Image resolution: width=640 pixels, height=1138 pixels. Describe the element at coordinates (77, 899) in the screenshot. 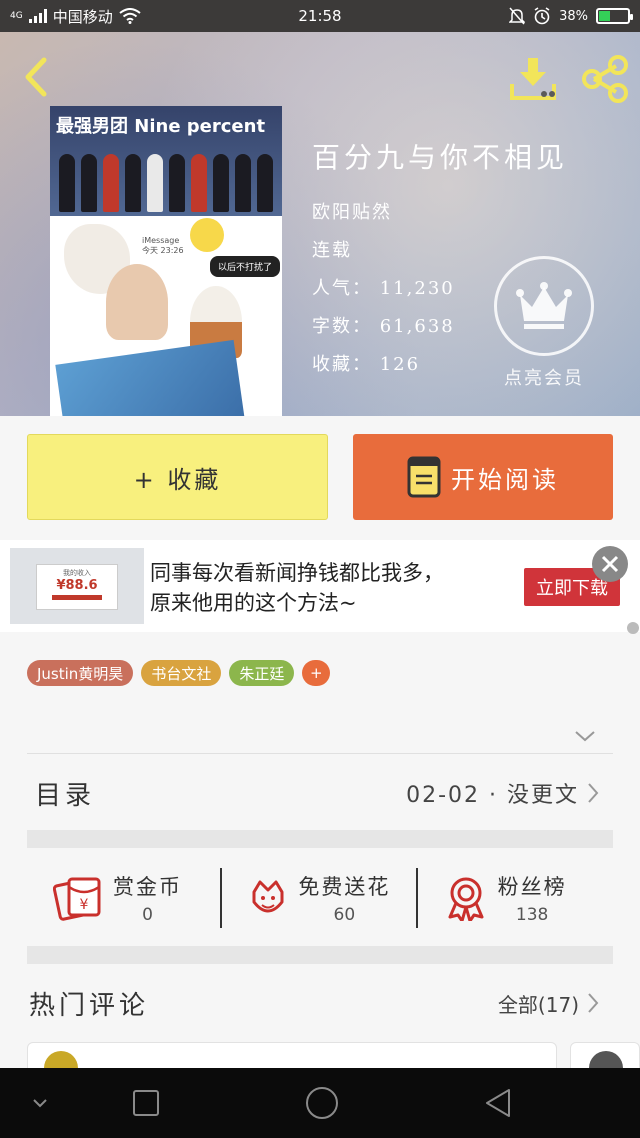

I see `red-packet-icon: ¥` at that location.